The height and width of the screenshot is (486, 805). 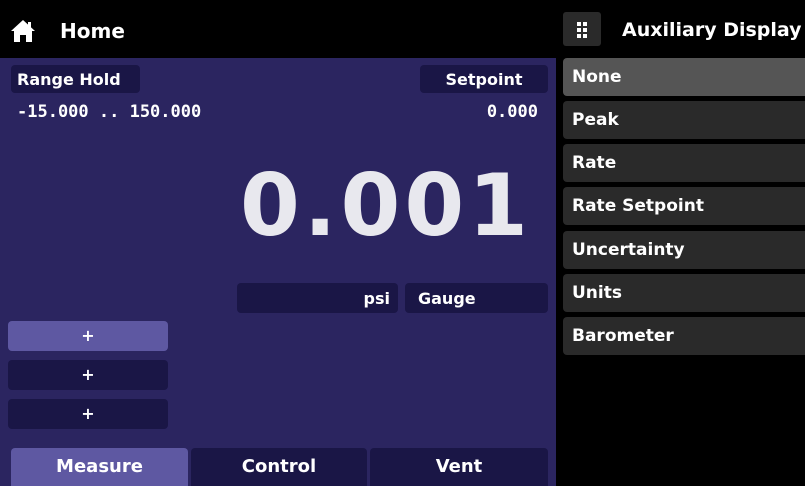 What do you see at coordinates (279, 467) in the screenshot?
I see `tab-control: Control` at bounding box center [279, 467].